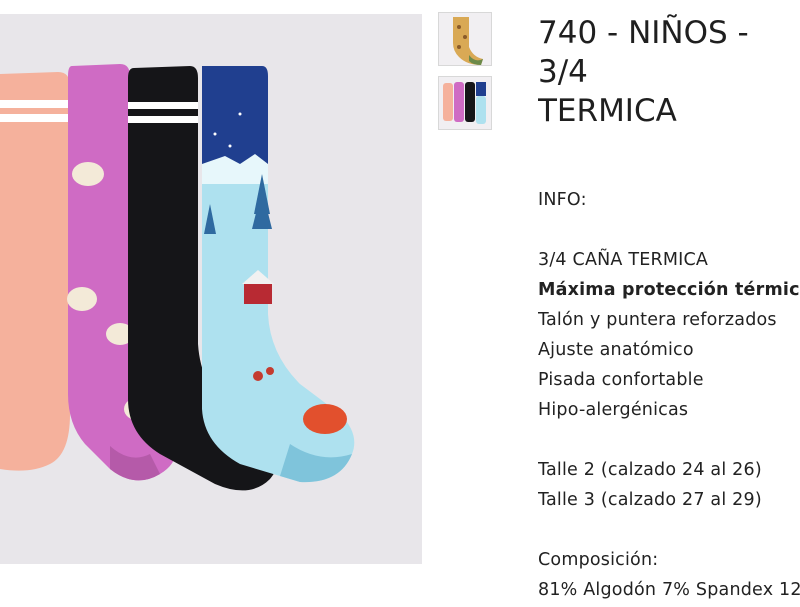  Describe the element at coordinates (650, 470) in the screenshot. I see `size-item: Talle 2 (calzado 24 al 26)` at that location.